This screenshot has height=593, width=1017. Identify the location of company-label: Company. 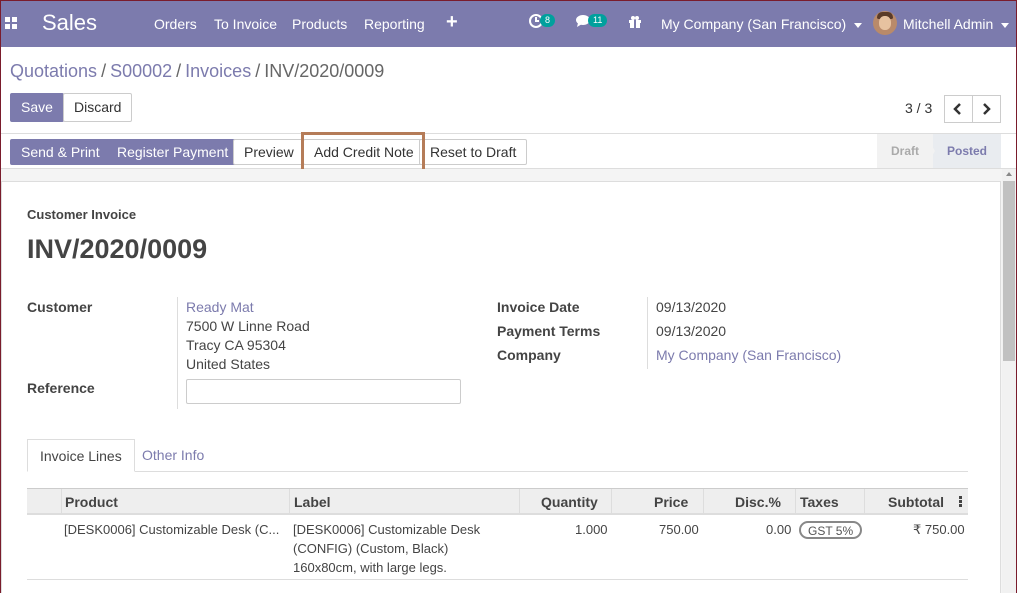
(529, 355).